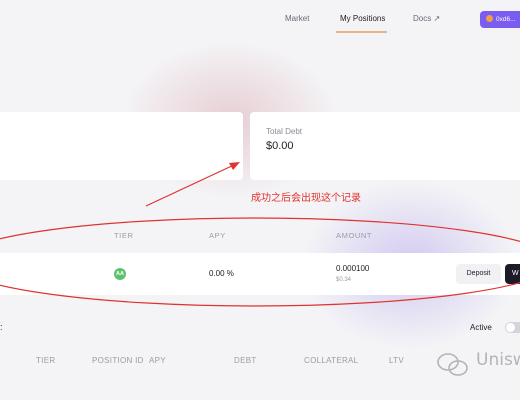 The height and width of the screenshot is (400, 520). I want to click on stat-card-left, so click(121, 146).